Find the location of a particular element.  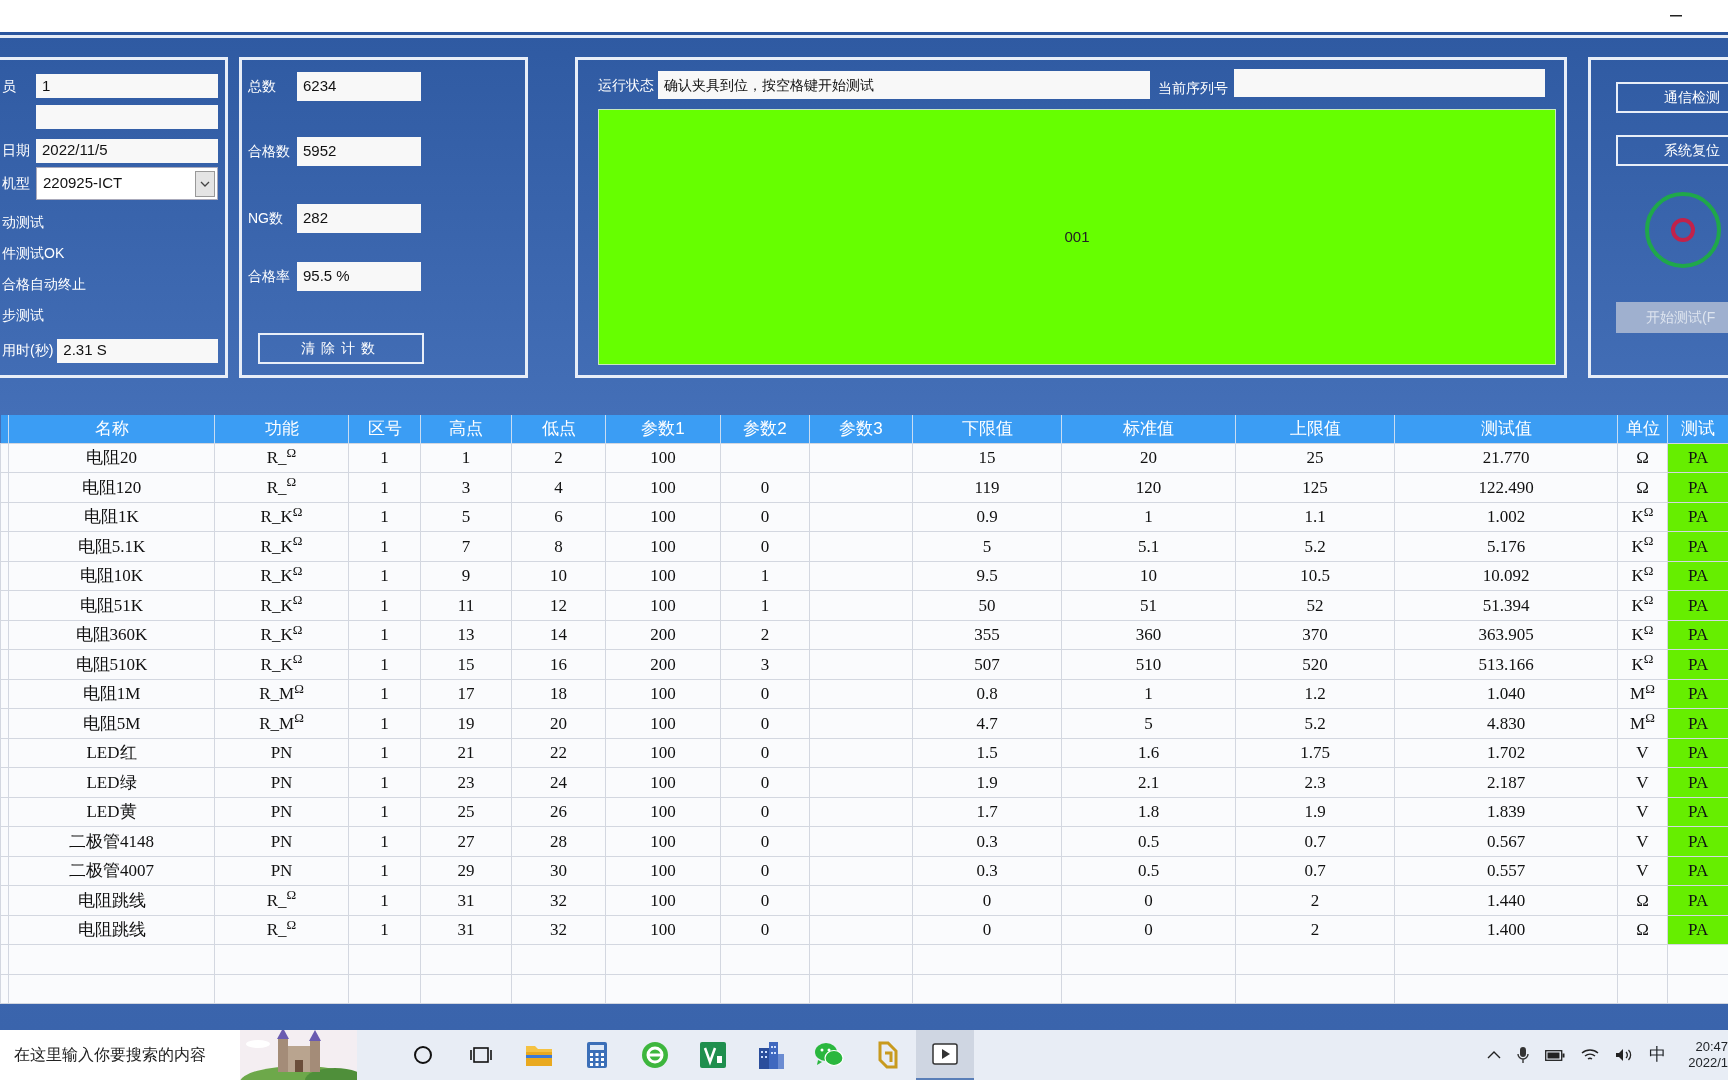

control-button: 通信检测 is located at coordinates (1672, 97).